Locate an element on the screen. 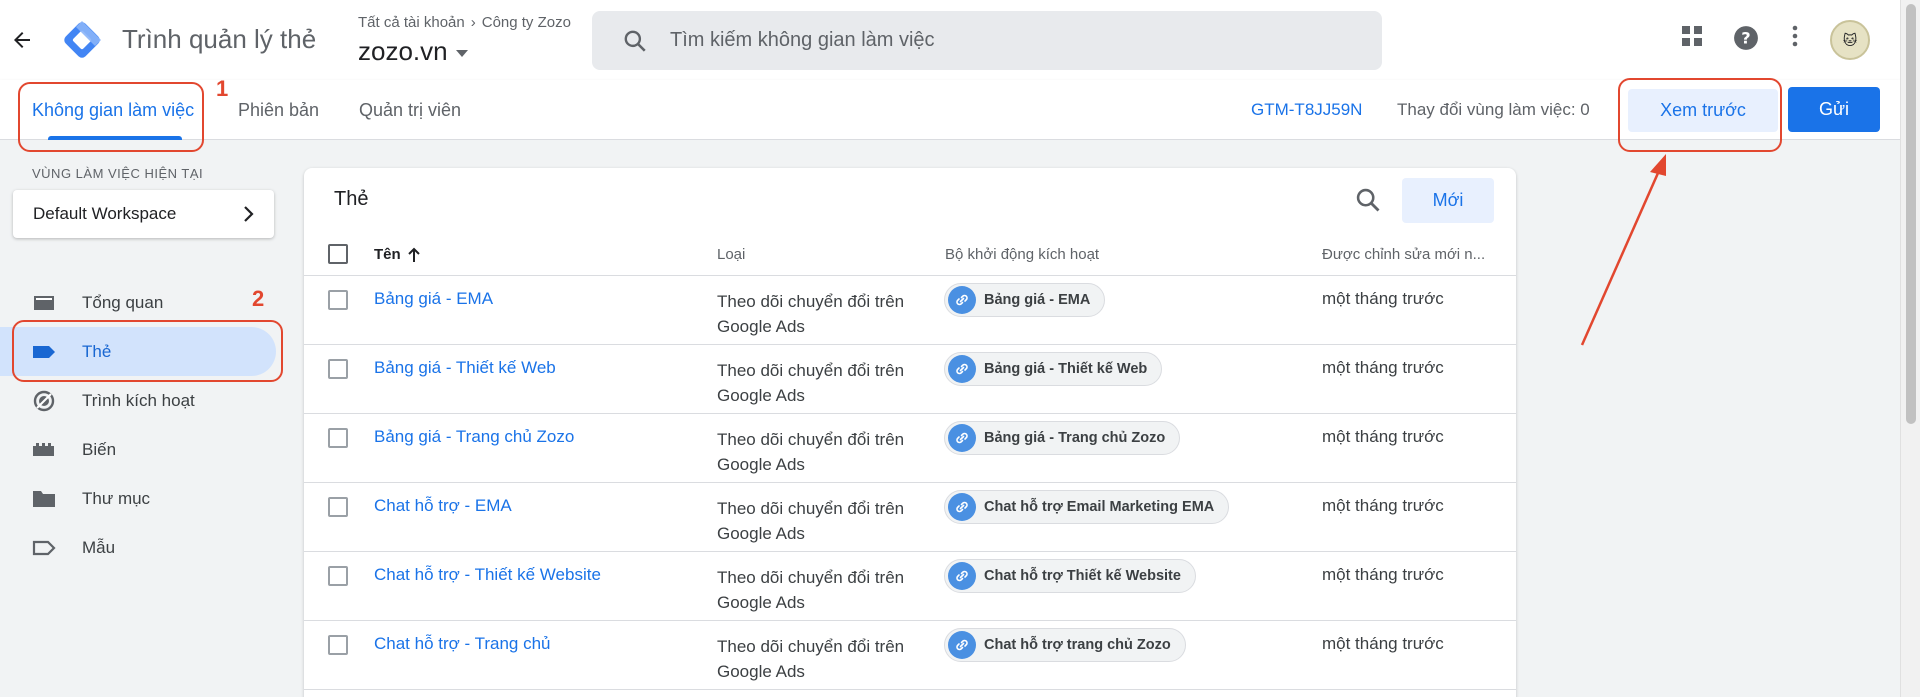  sidebar-item-folders: Thư mục is located at coordinates (144, 498).